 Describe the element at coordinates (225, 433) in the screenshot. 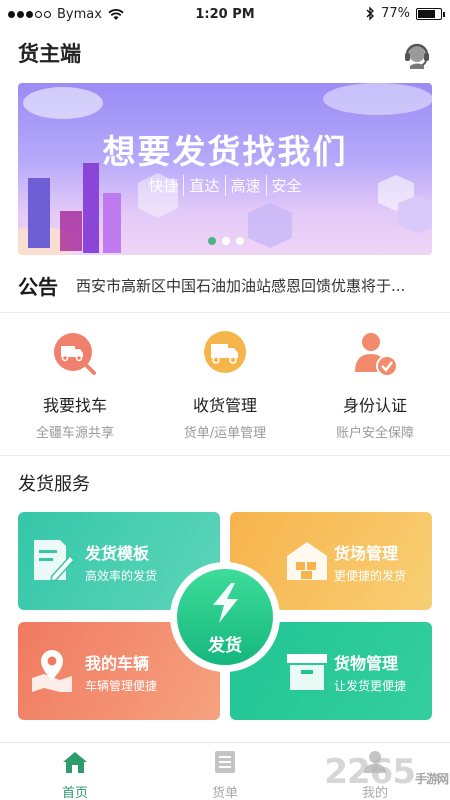

I see `quick-entry-subtitle: 货单/运单管理` at that location.